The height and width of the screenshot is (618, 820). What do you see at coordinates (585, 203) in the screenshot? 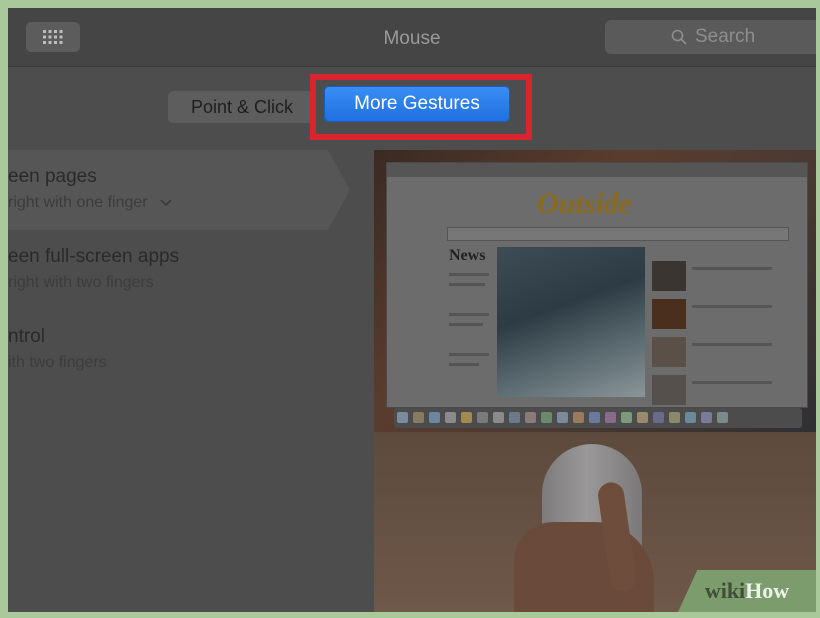
I see `site-logo: Outside` at bounding box center [585, 203].